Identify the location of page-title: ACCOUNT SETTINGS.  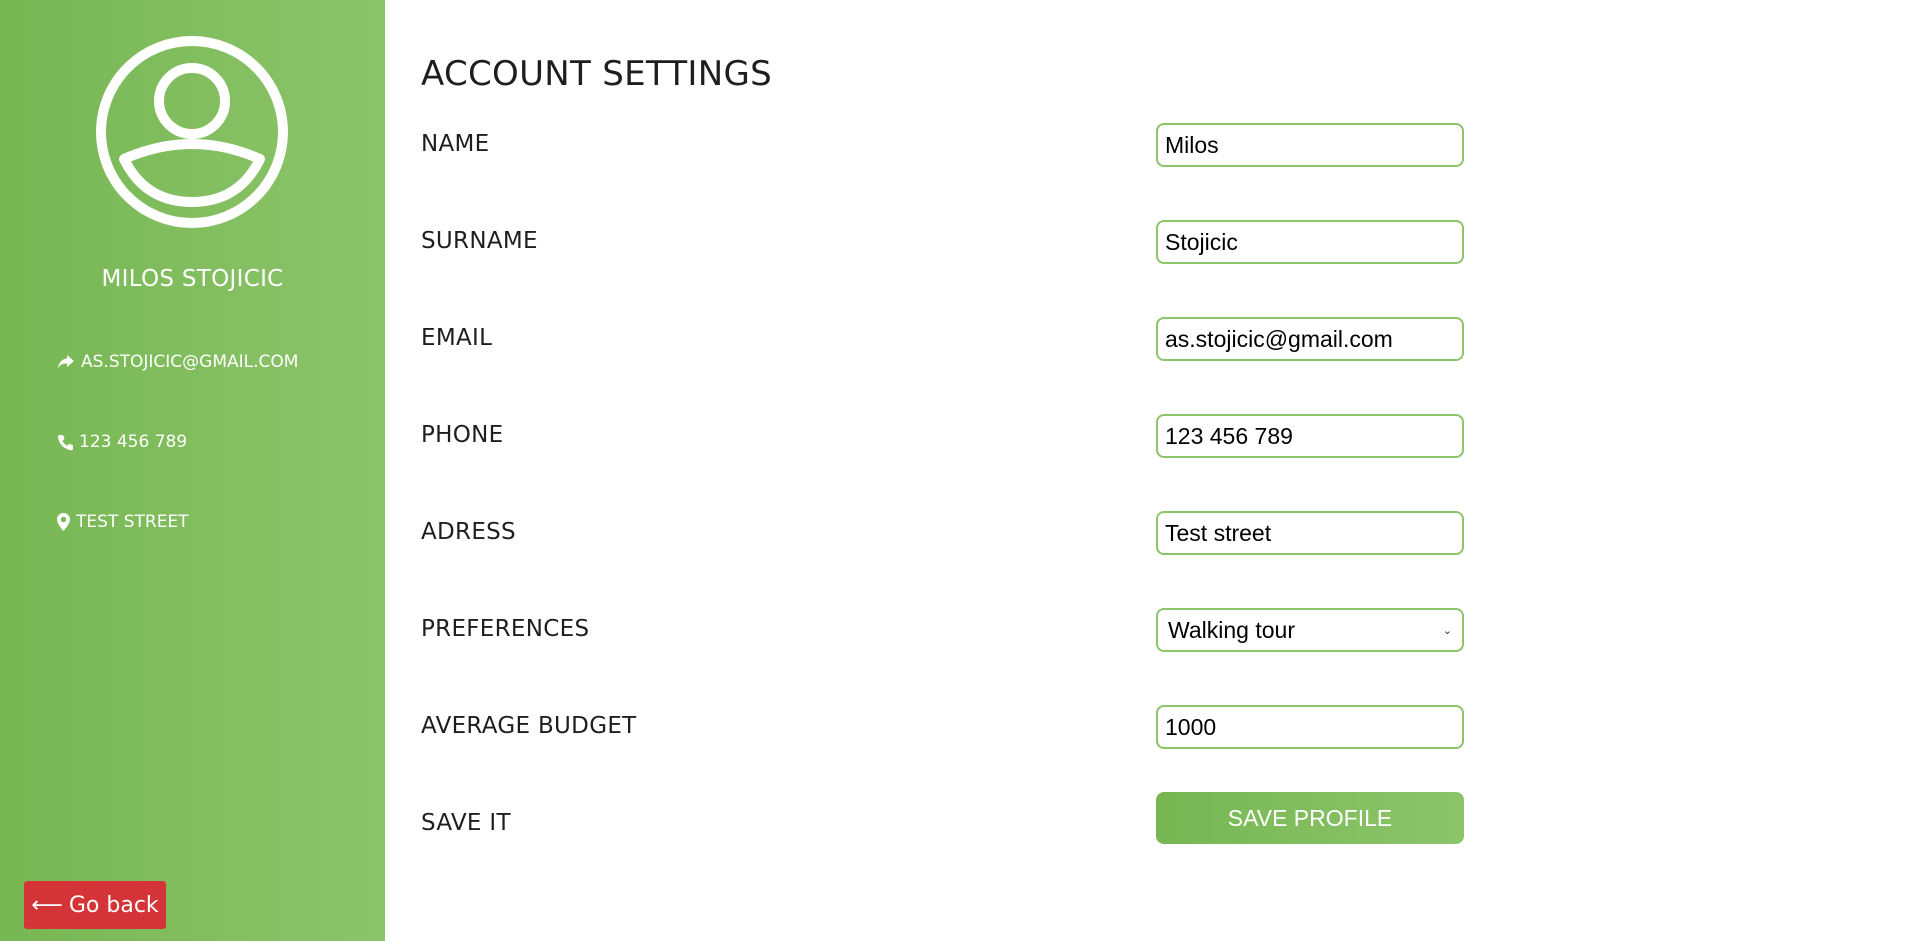
(596, 74).